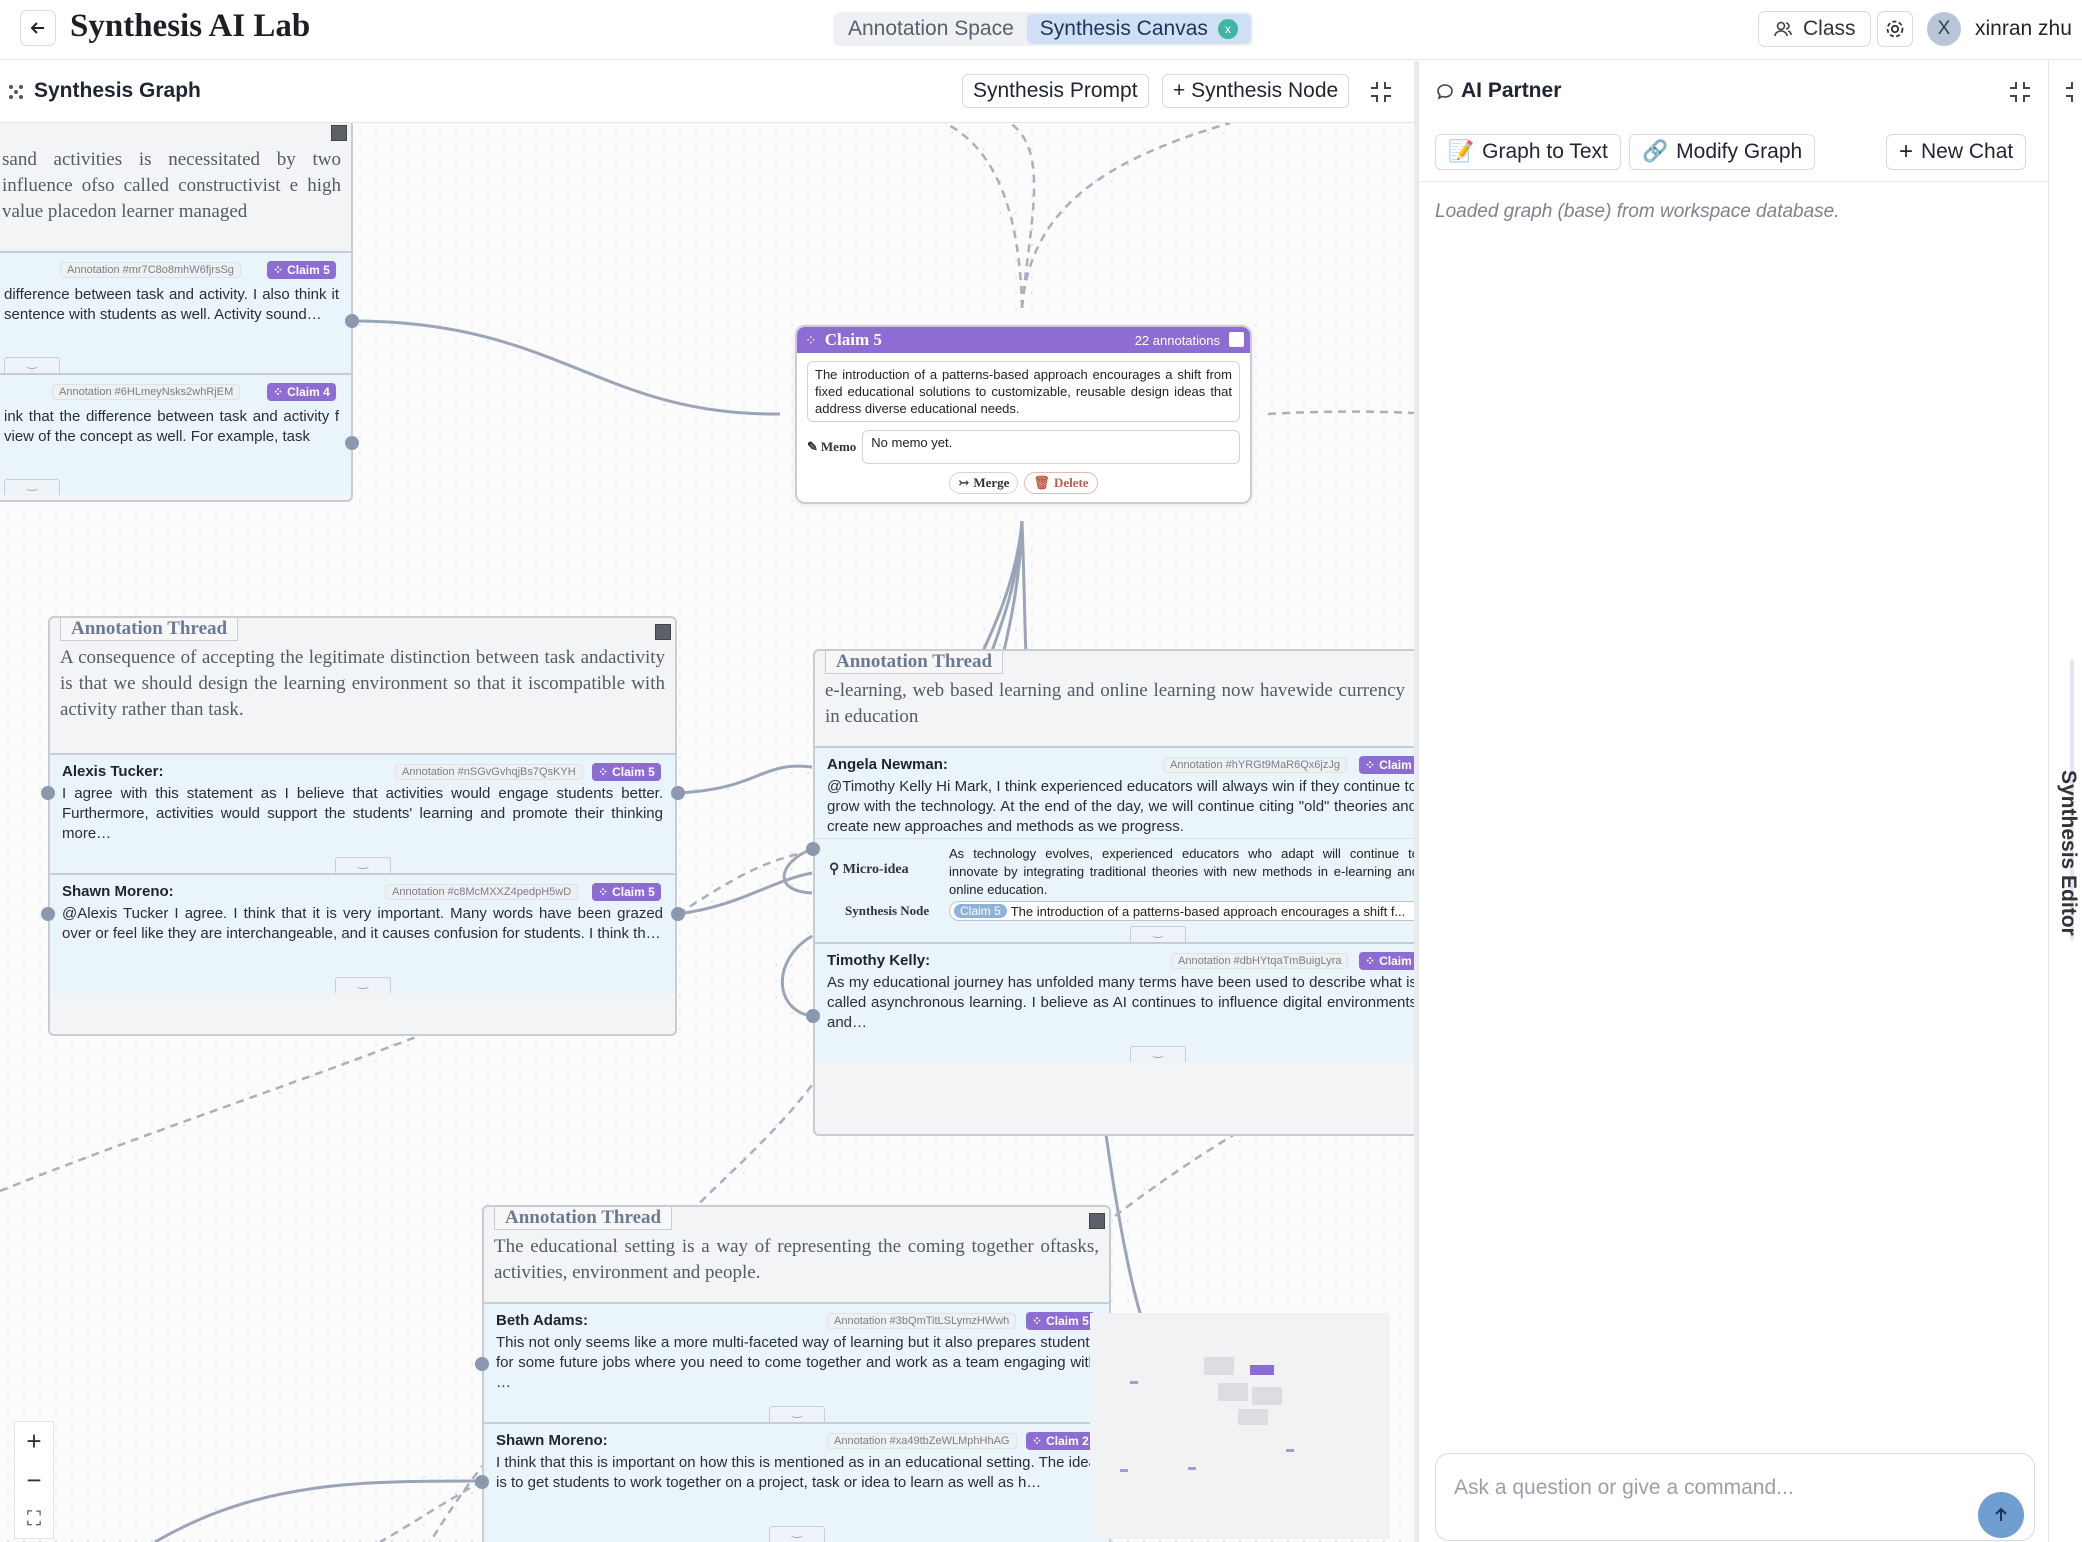  Describe the element at coordinates (278, 270) in the screenshot. I see `claim-tag-icon: ⁘` at that location.